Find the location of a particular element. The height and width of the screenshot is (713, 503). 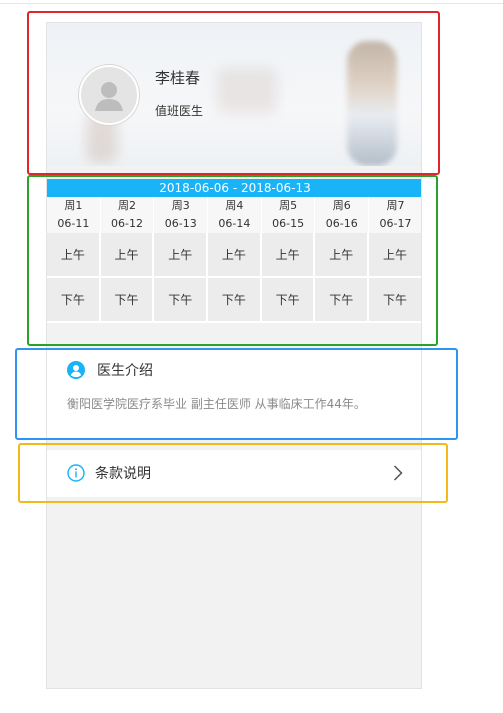

top-divider is located at coordinates (251, 2).